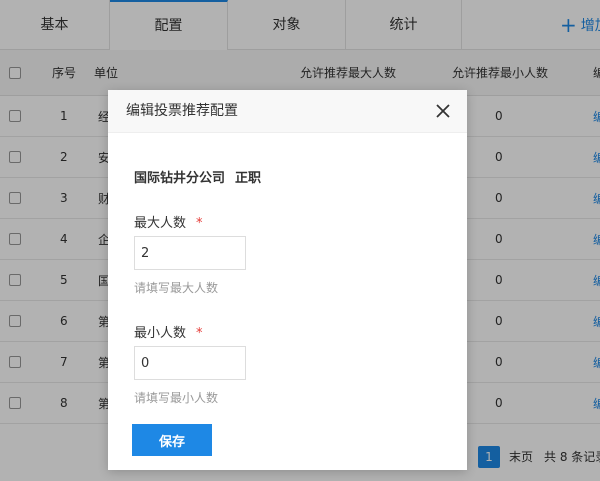 This screenshot has width=600, height=481. I want to click on close-button, so click(443, 111).